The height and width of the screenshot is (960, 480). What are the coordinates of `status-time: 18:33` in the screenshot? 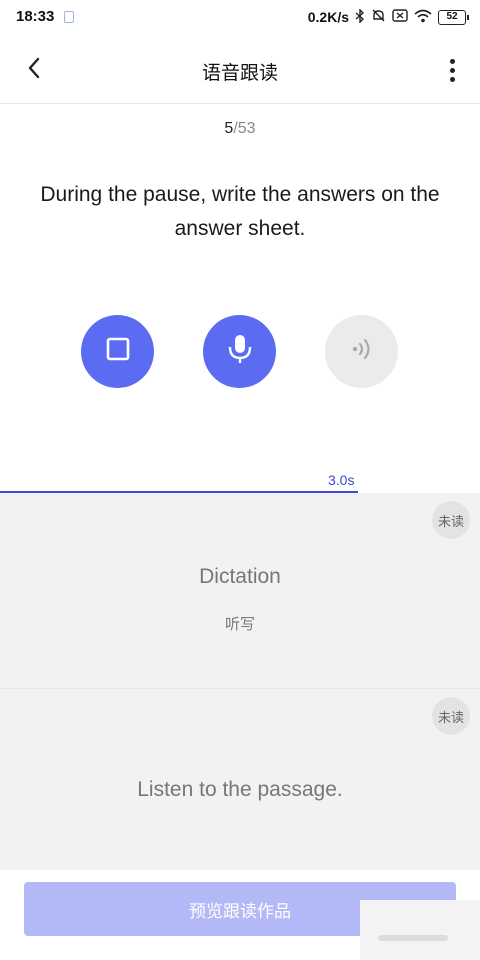 It's located at (35, 16).